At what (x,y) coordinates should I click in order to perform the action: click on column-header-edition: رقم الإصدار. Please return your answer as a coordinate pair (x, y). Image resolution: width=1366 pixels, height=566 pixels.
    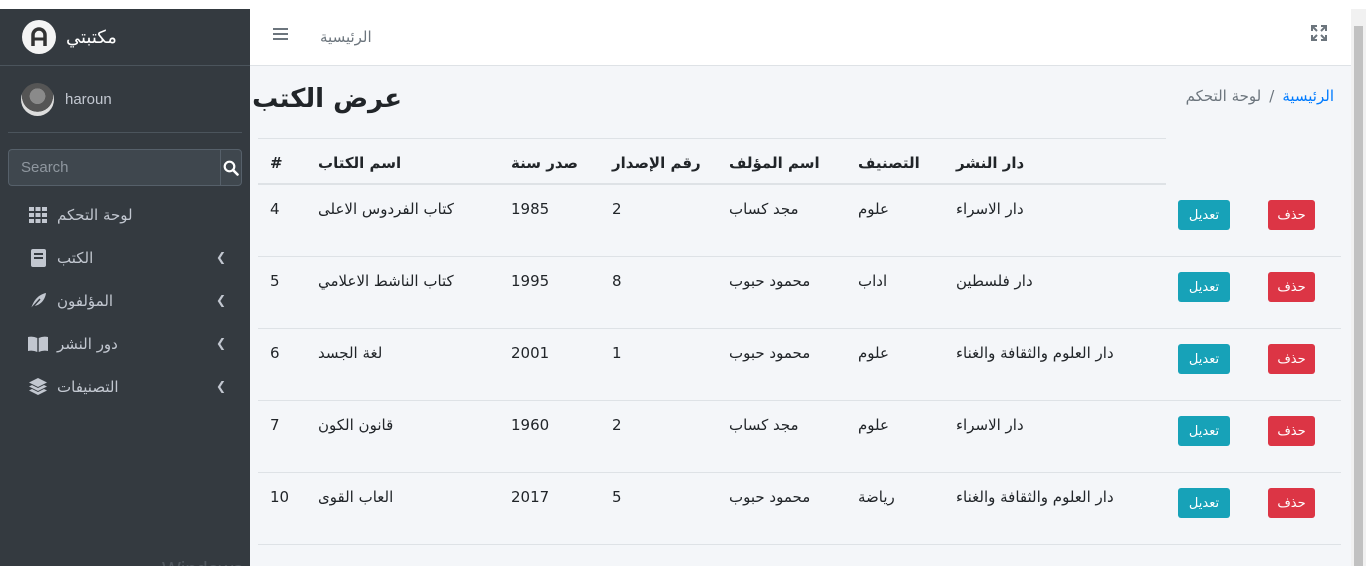
    Looking at the image, I should click on (656, 163).